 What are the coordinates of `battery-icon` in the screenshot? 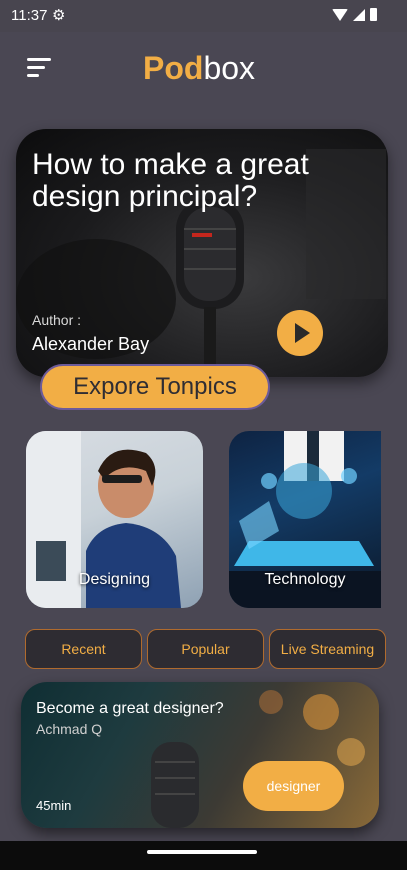 It's located at (373, 14).